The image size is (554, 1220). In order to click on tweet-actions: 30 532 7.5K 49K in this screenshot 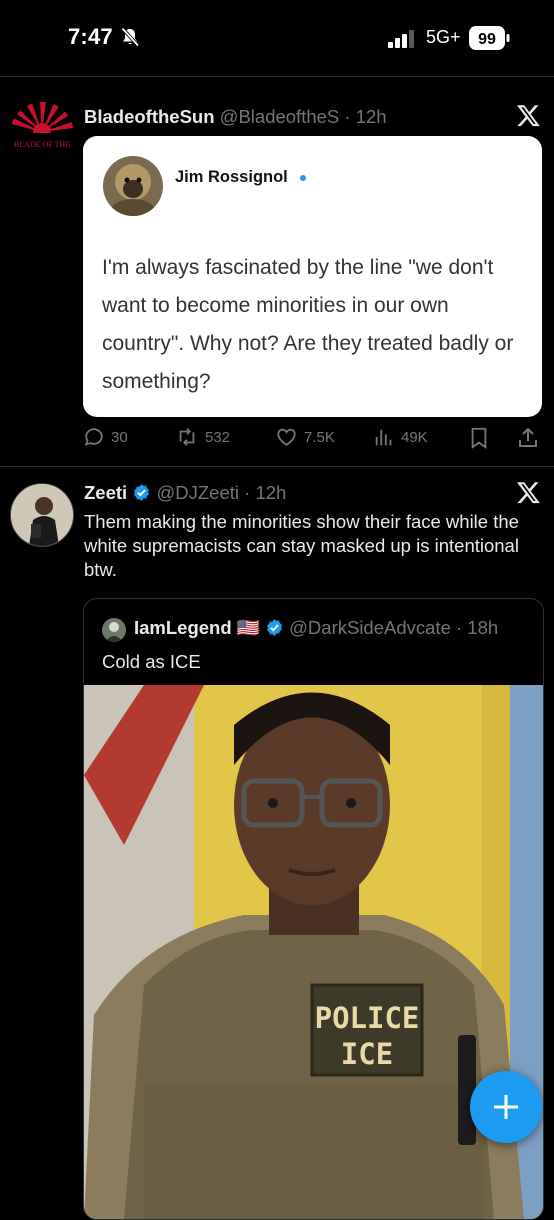, I will do `click(313, 440)`.